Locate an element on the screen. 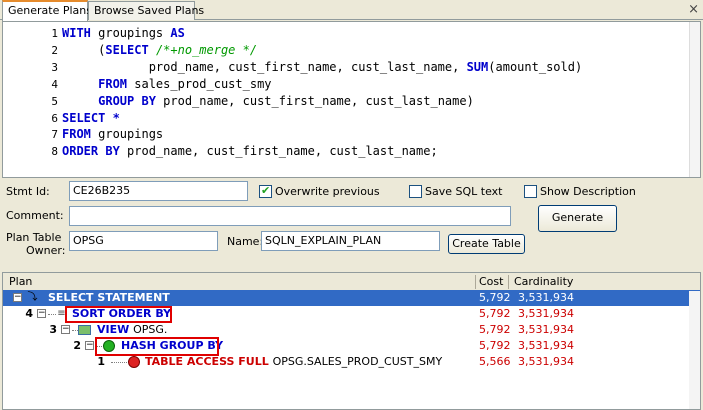 Image resolution: width=703 pixels, height=410 pixels. comment-label: Comment: is located at coordinates (35, 215).